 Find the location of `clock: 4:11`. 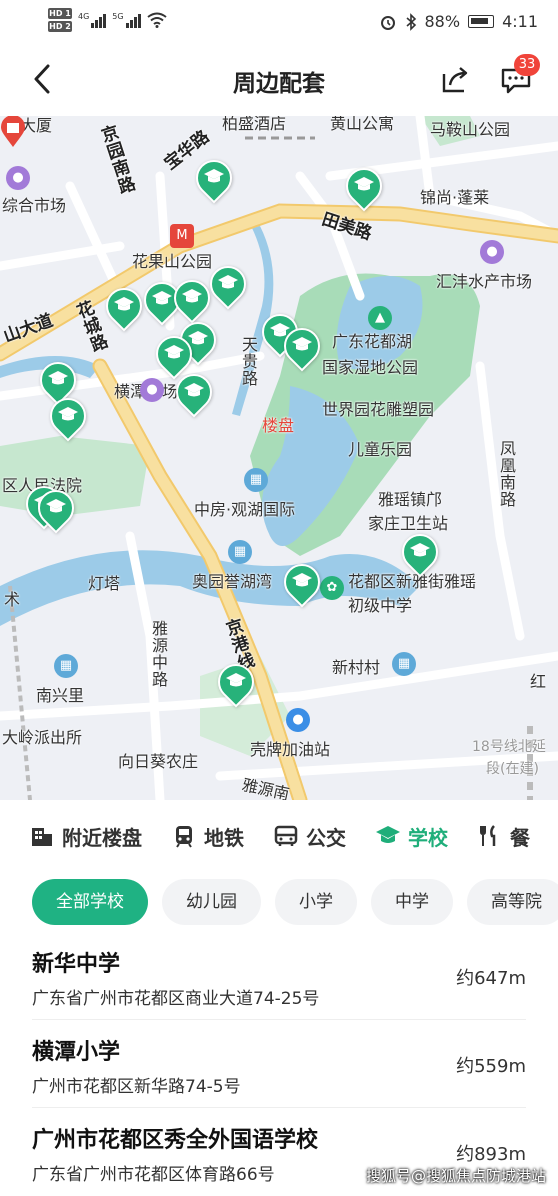

clock: 4:11 is located at coordinates (520, 21).